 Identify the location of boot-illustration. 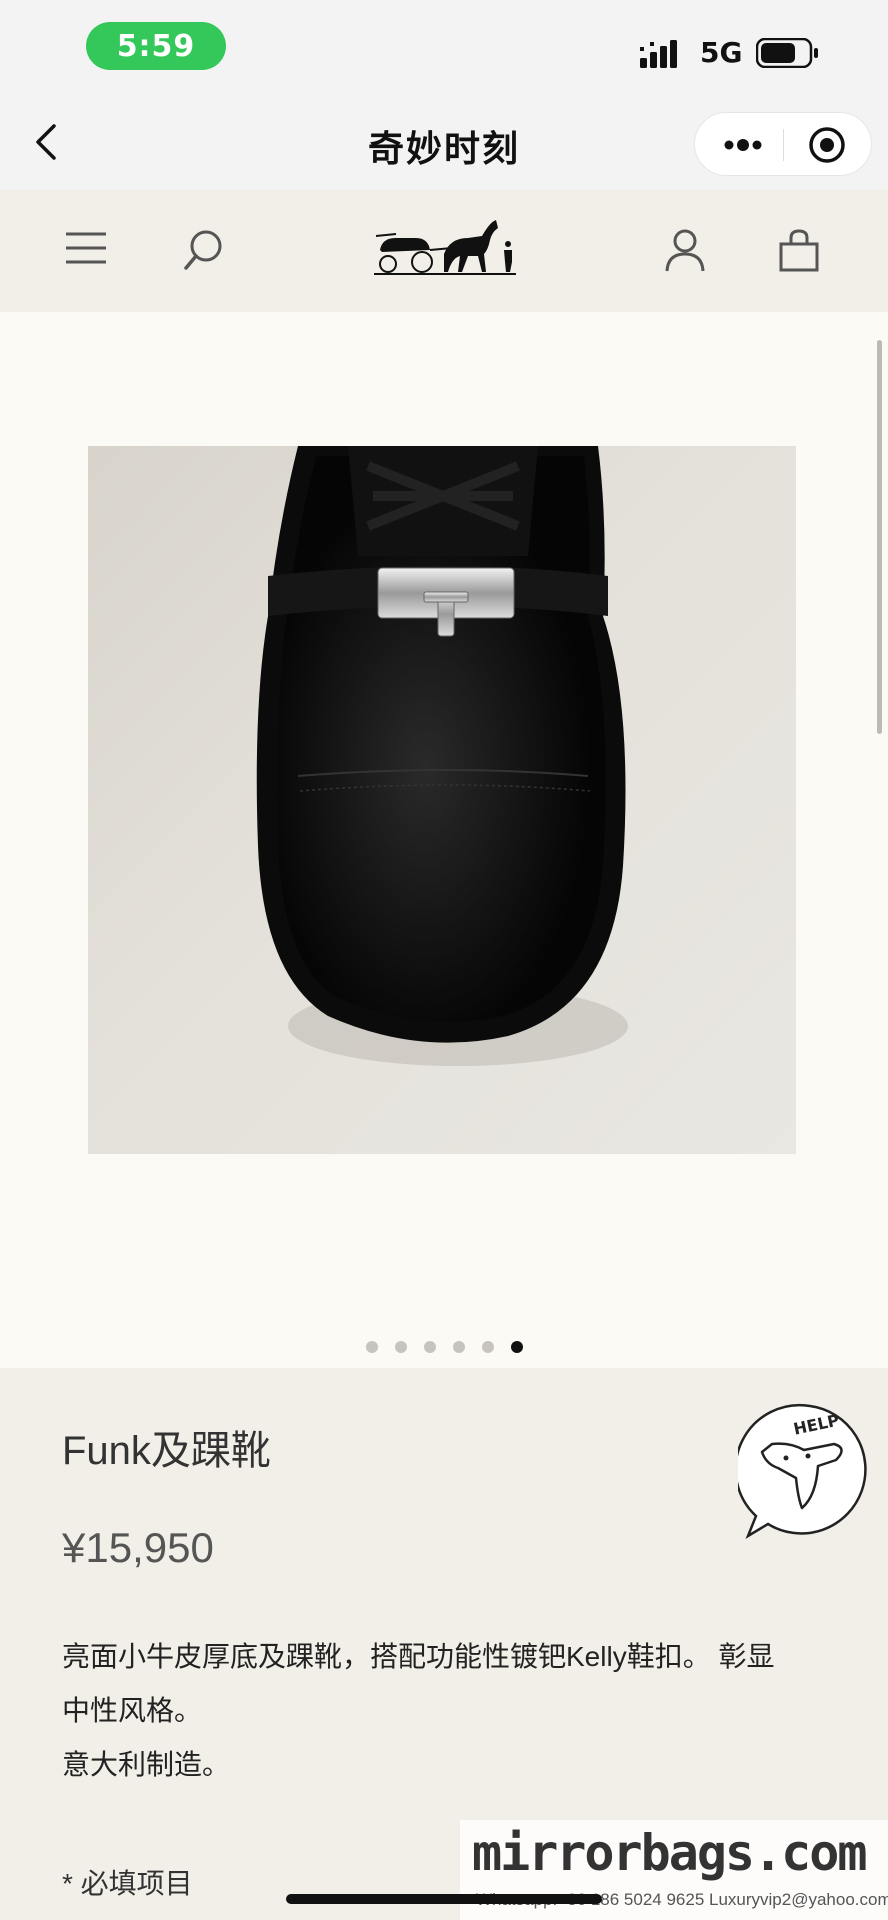
(442, 756).